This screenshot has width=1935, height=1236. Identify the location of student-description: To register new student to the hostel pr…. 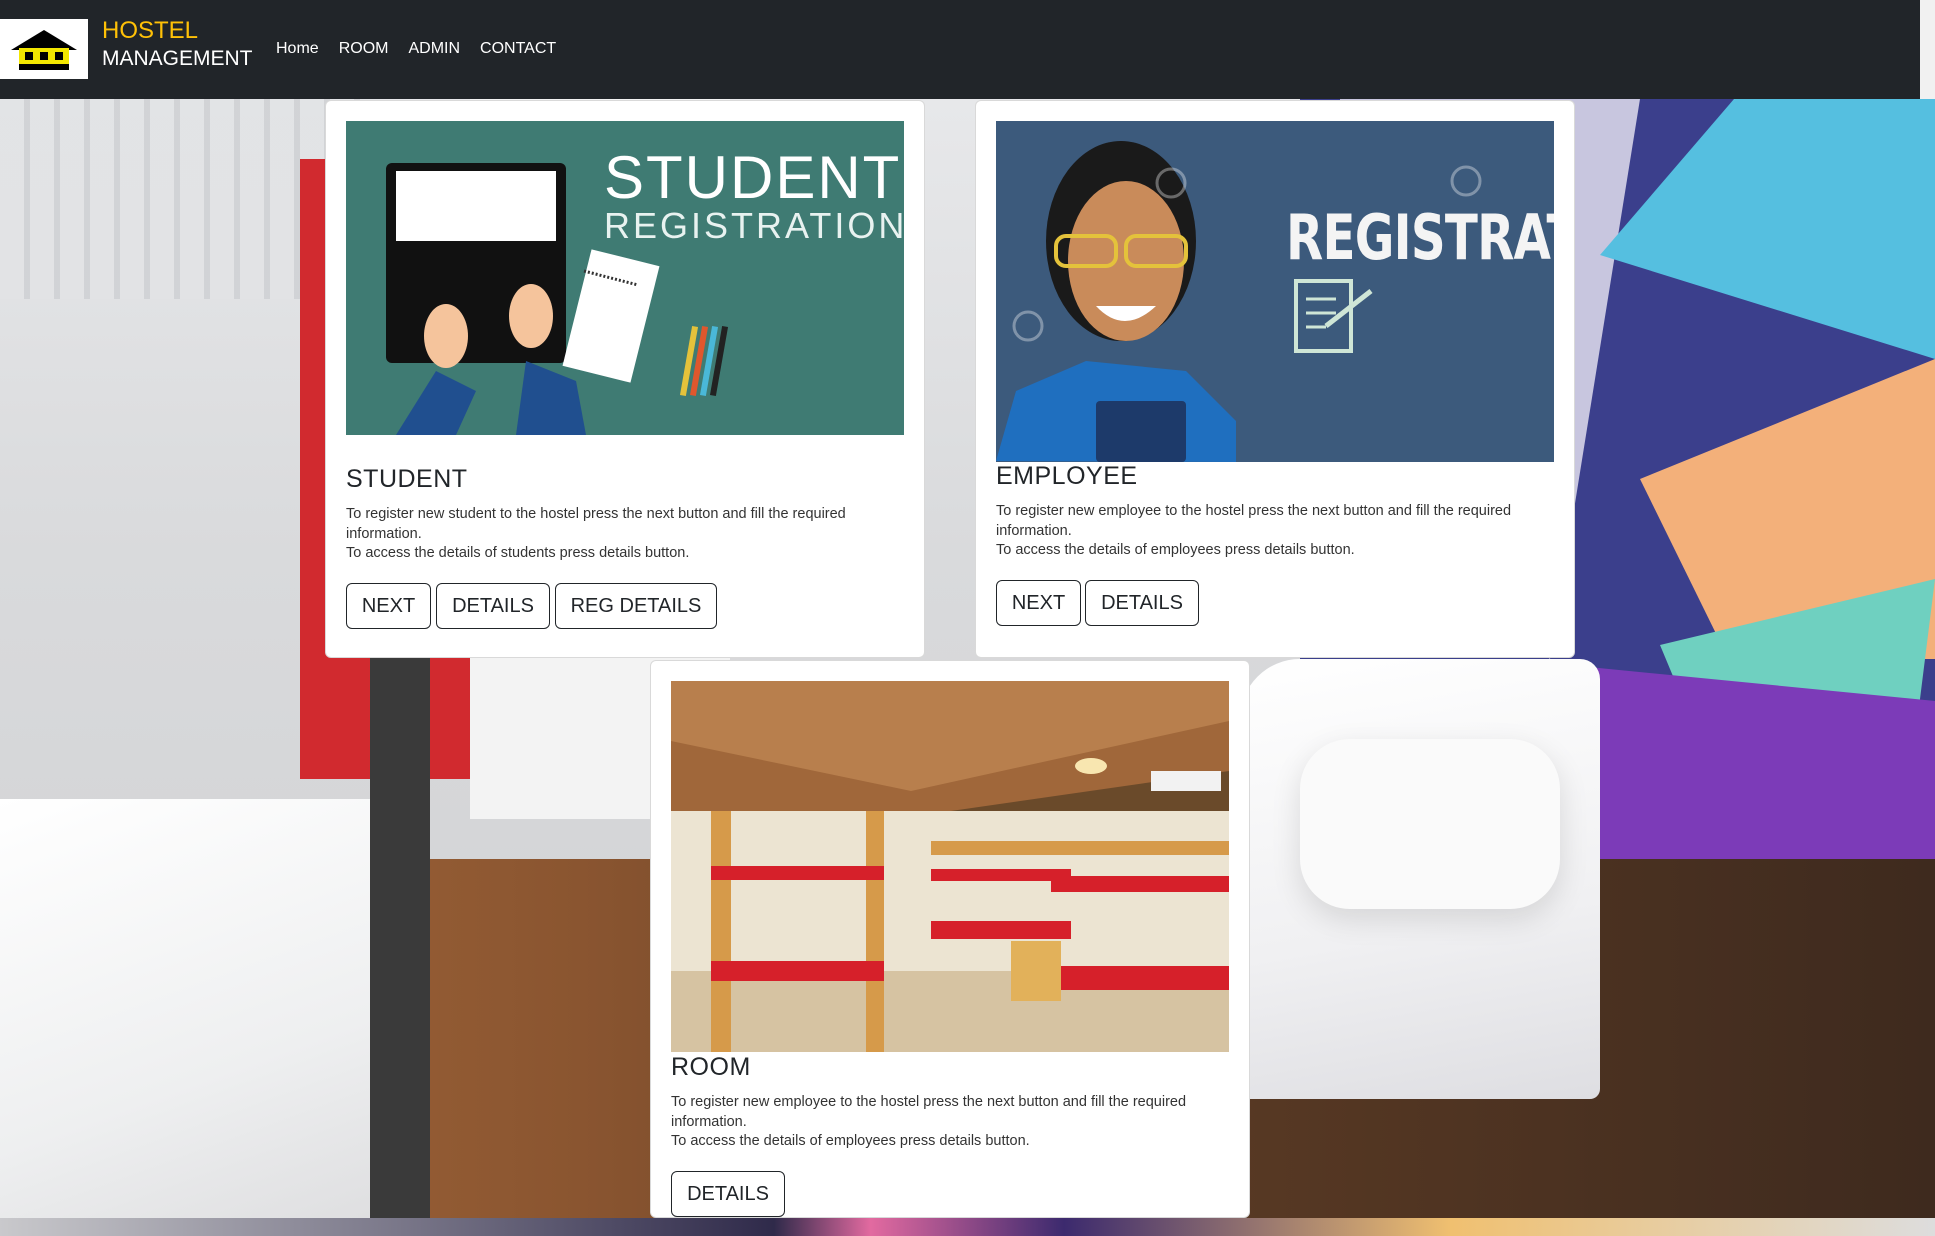
(616, 534).